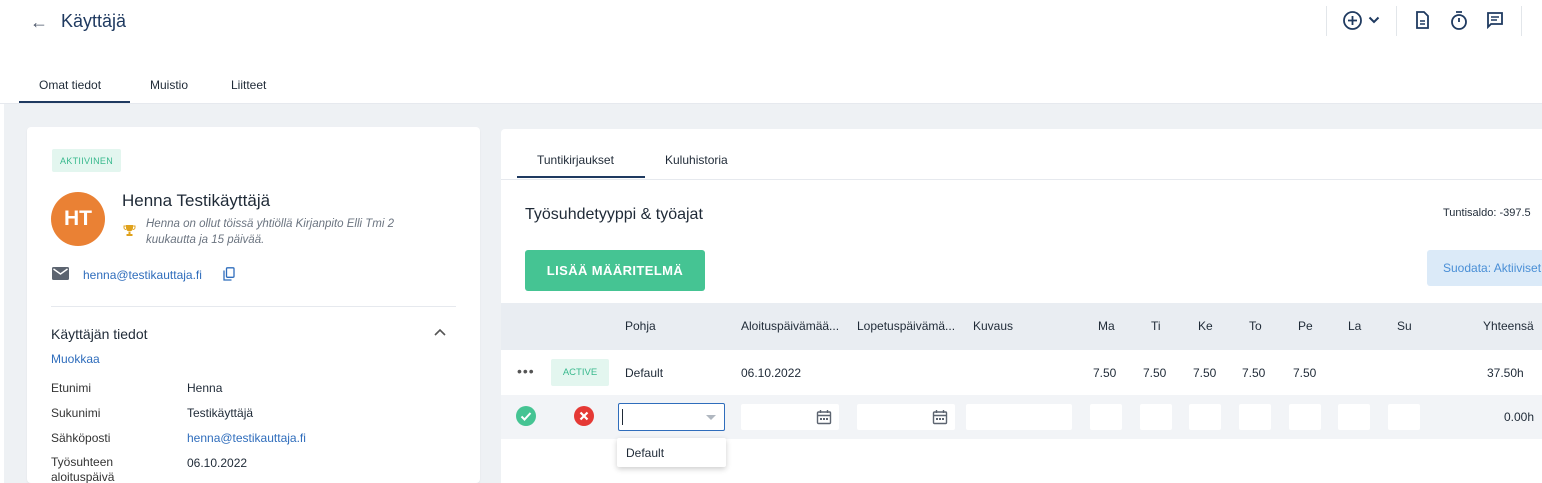  What do you see at coordinates (142, 275) in the screenshot?
I see `email-link: henna@testikauttaja.fi` at bounding box center [142, 275].